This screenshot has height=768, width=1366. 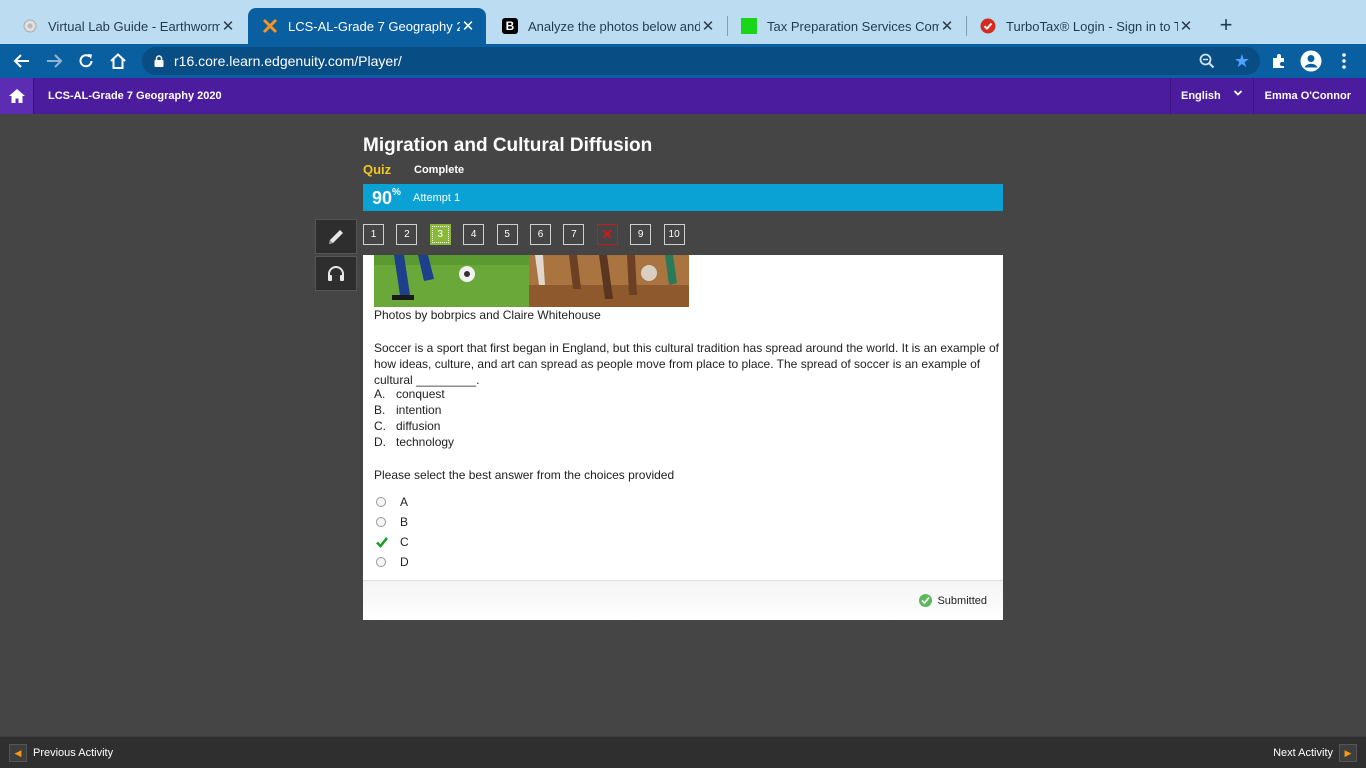 I want to click on reload-icon, so click(x=86, y=61).